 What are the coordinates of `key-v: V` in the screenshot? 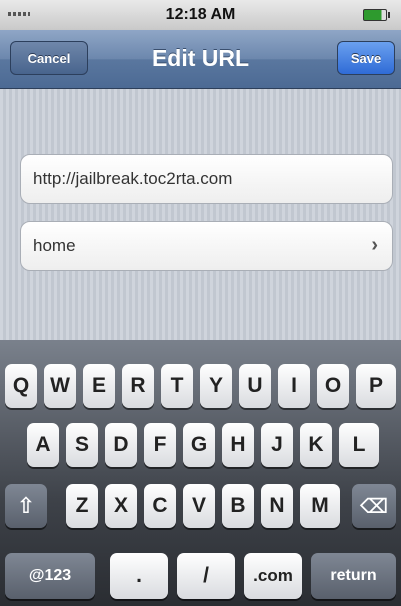 It's located at (199, 506).